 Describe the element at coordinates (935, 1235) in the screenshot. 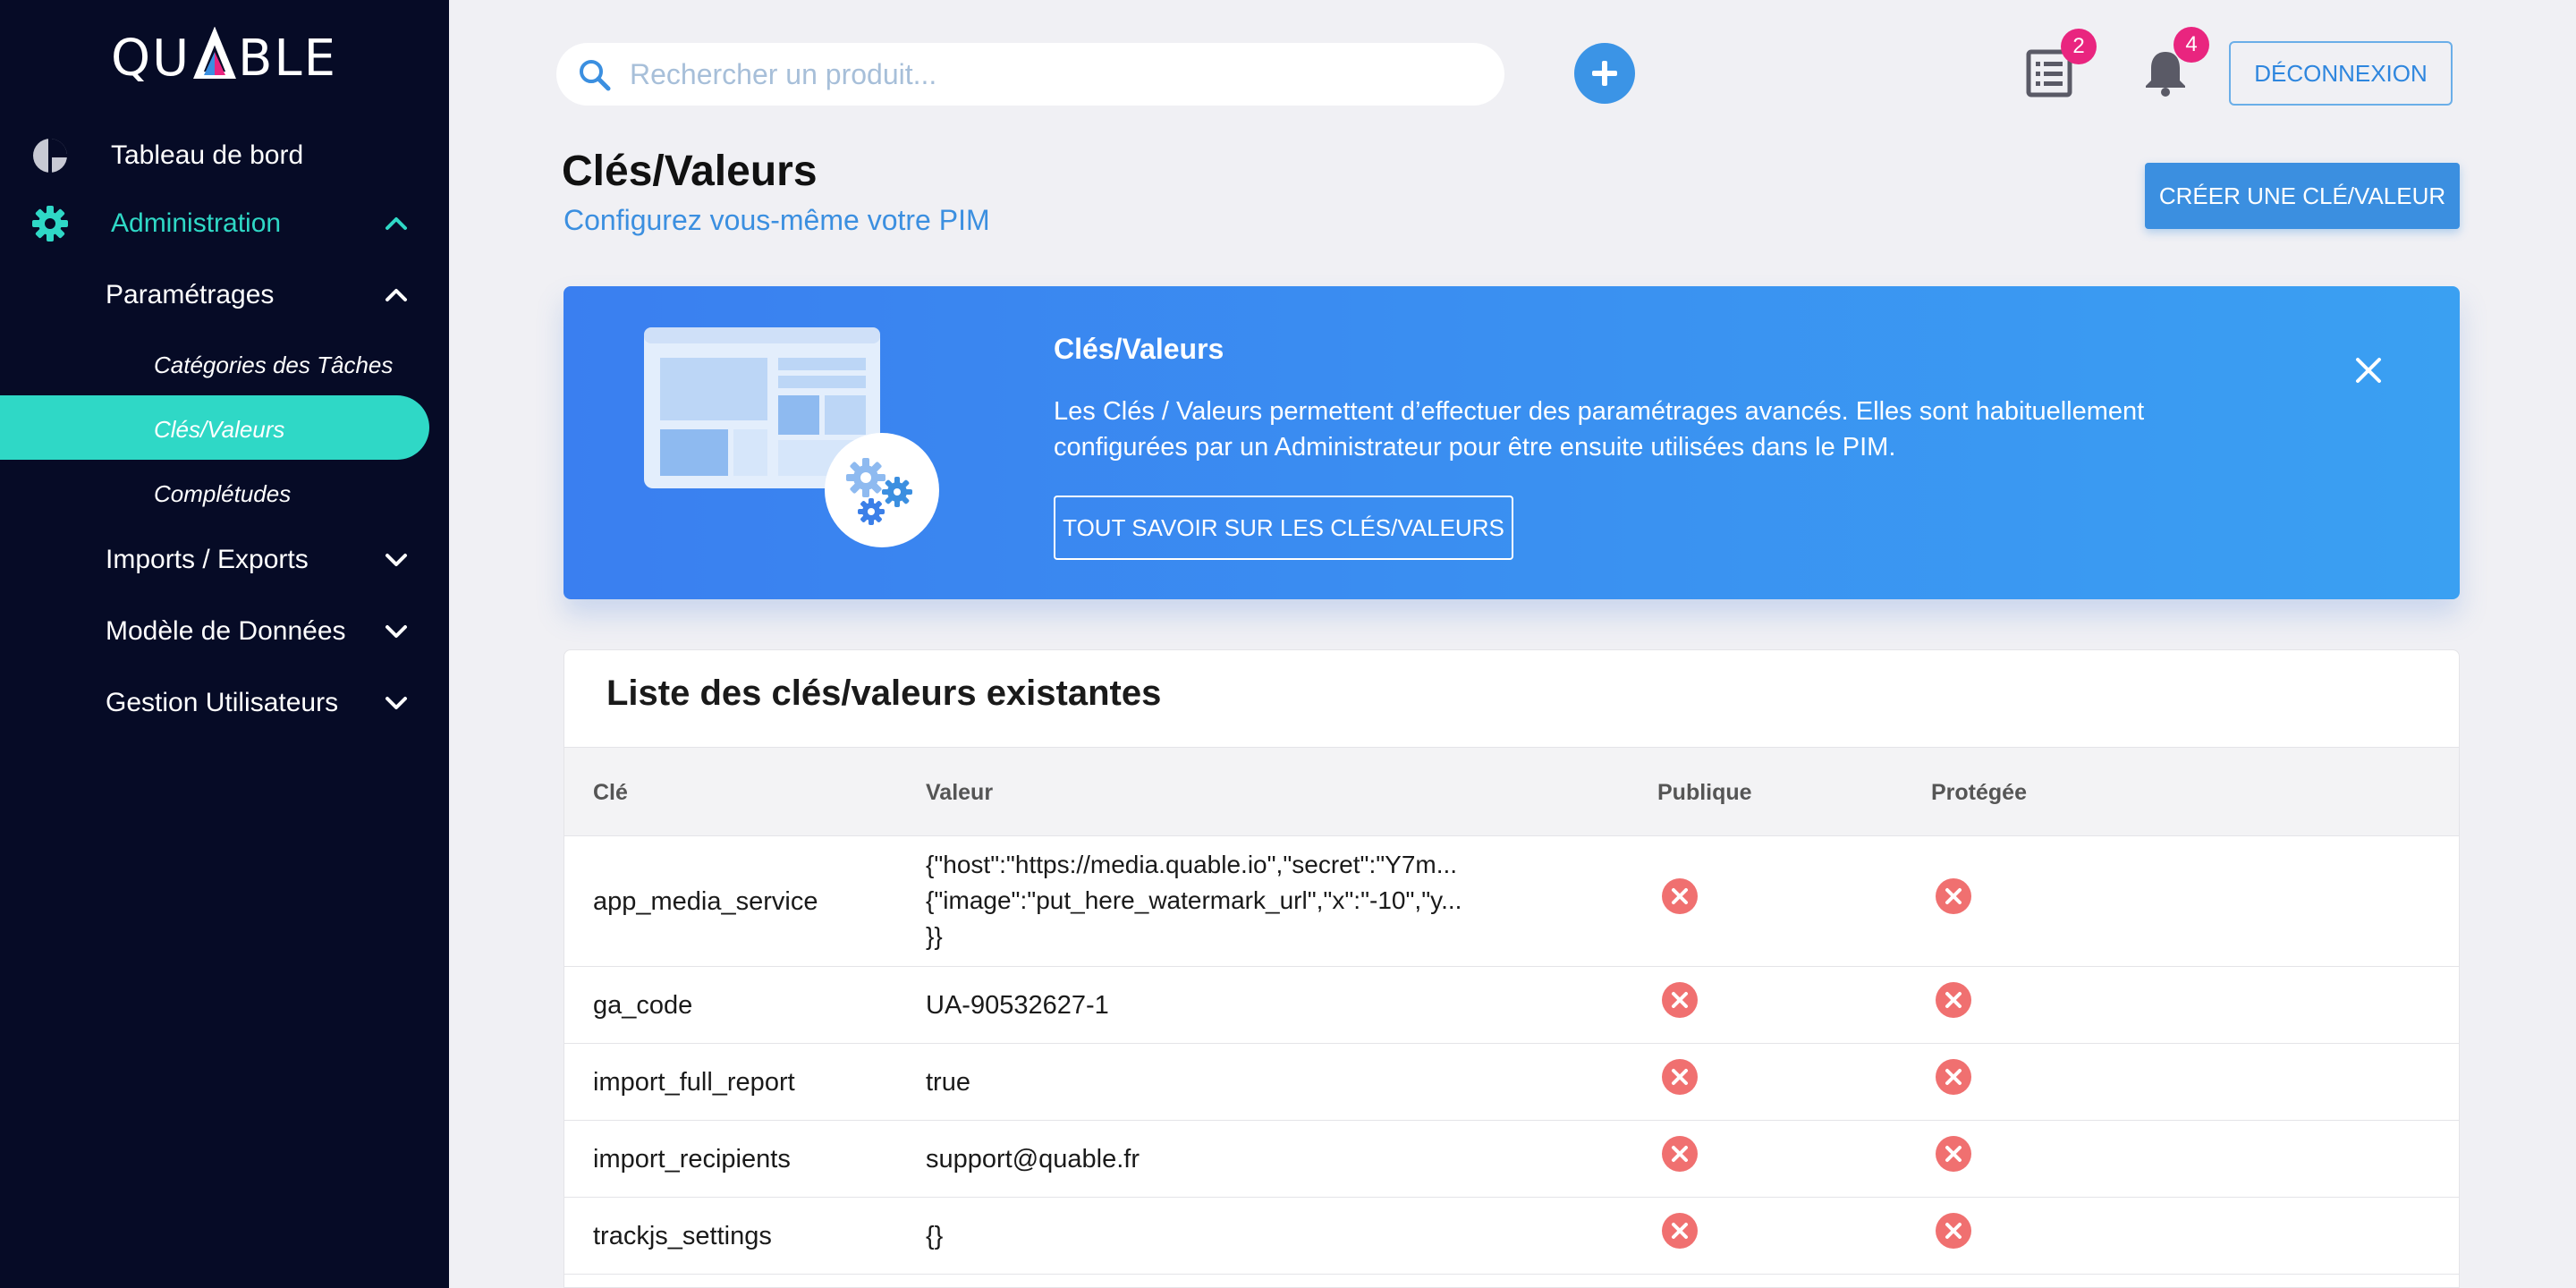

I see `row-value: {}` at that location.